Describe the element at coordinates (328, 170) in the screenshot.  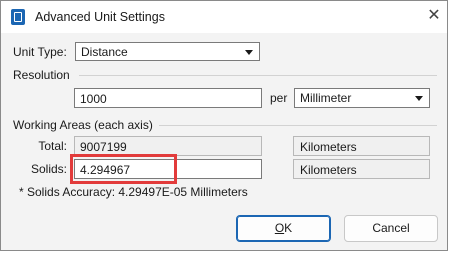
I see `solids-unit-value: Kilometers` at that location.